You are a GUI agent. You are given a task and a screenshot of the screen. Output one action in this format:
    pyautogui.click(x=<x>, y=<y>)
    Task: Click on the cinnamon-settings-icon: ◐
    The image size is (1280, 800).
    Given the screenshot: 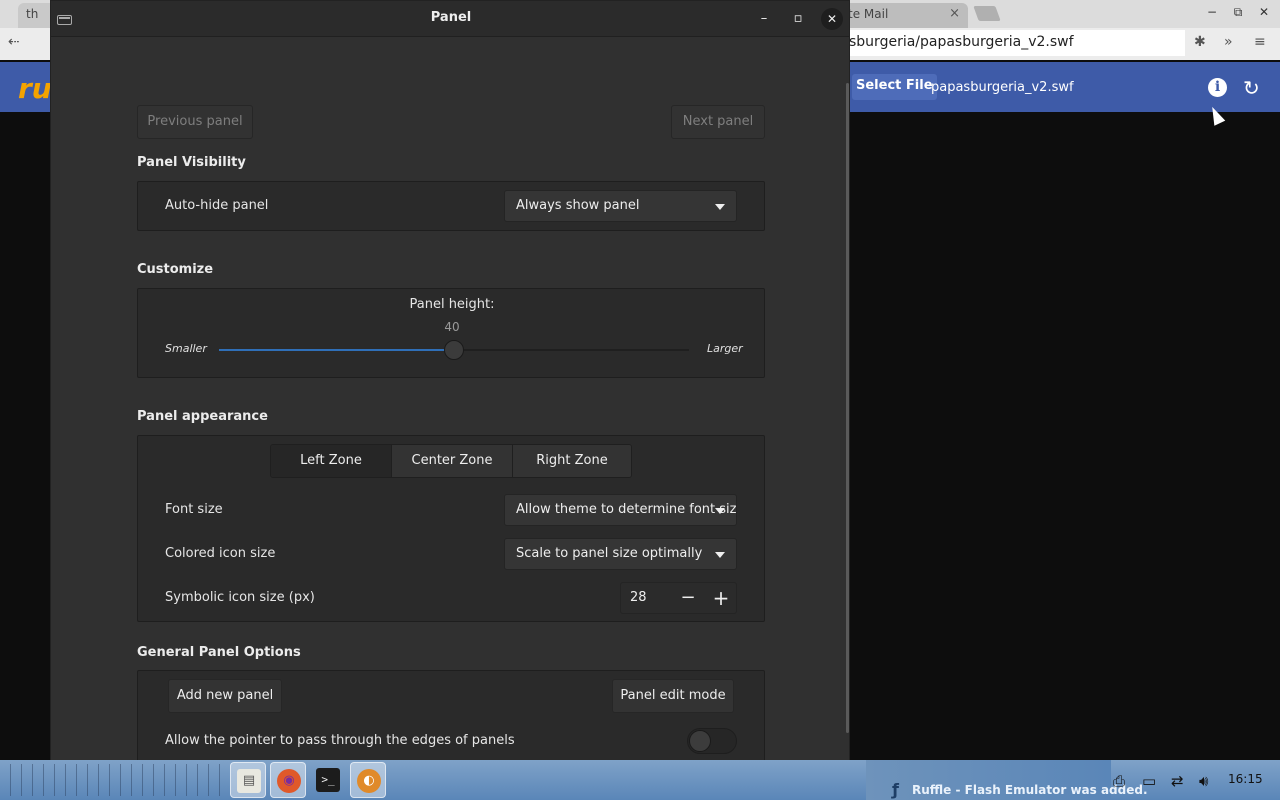 What is the action you would take?
    pyautogui.click(x=369, y=781)
    